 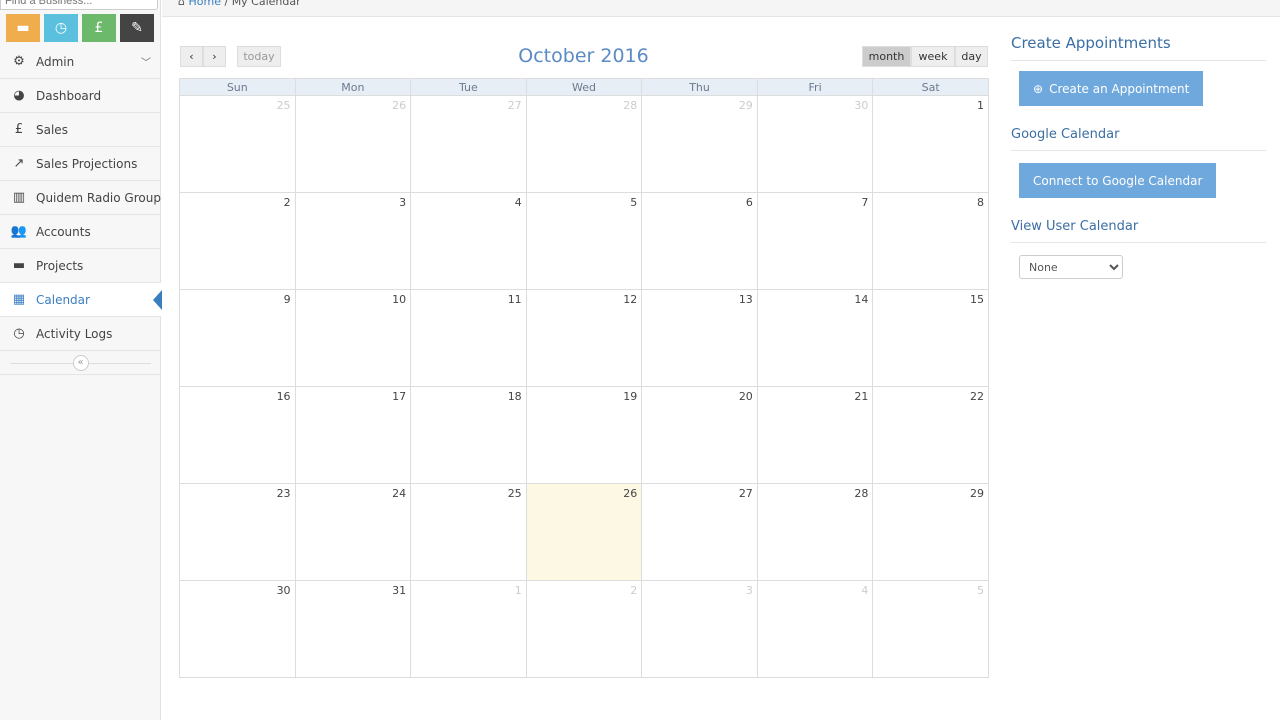 What do you see at coordinates (815, 241) in the screenshot?
I see `day-cell: 7` at bounding box center [815, 241].